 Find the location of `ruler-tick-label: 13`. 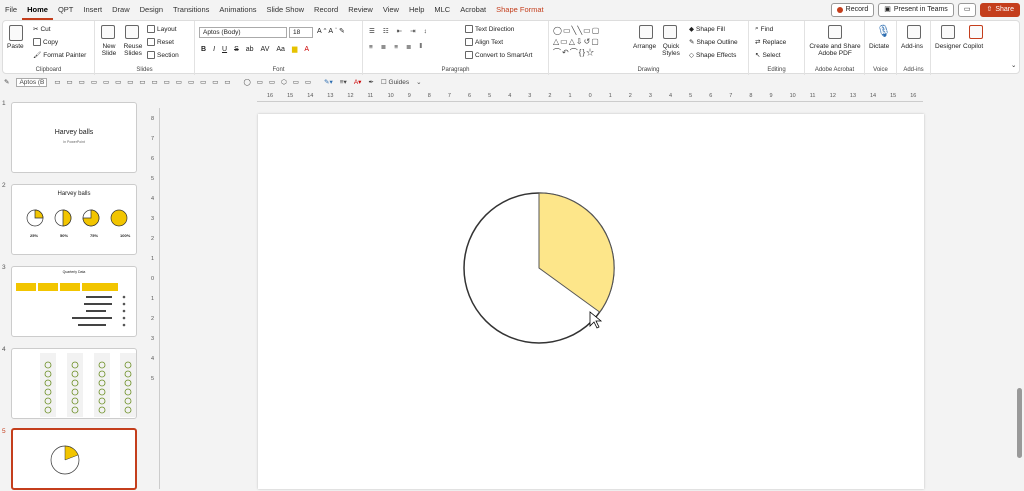

ruler-tick-label: 13 is located at coordinates (330, 96).